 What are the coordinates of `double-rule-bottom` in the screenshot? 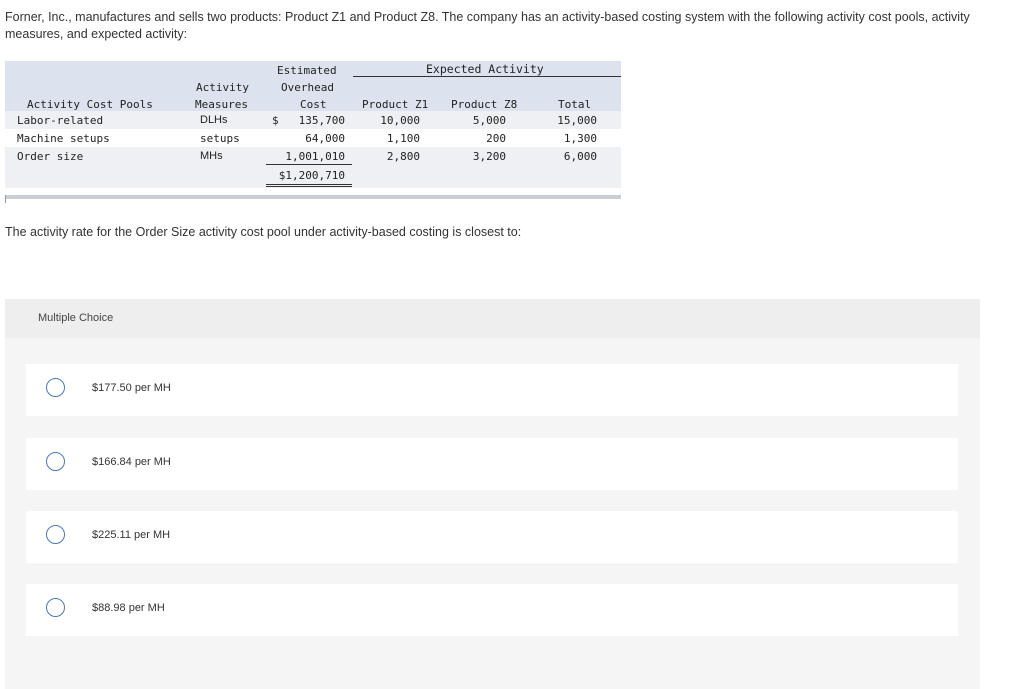 It's located at (309, 186).